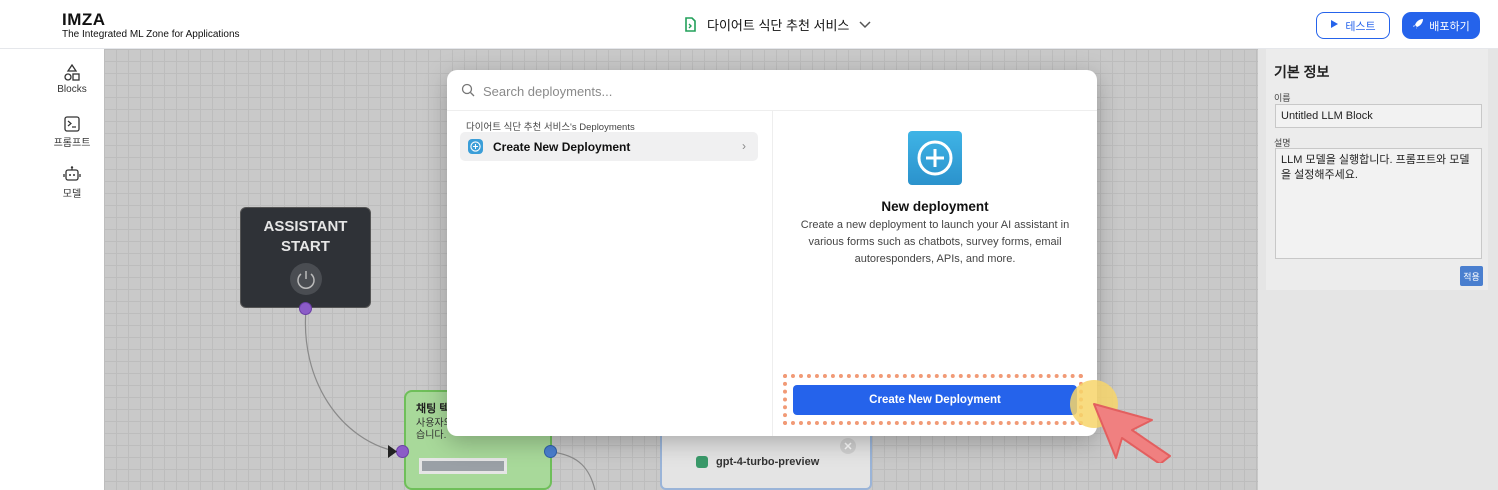 The height and width of the screenshot is (490, 1498). Describe the element at coordinates (468, 90) in the screenshot. I see `search-icon` at that location.